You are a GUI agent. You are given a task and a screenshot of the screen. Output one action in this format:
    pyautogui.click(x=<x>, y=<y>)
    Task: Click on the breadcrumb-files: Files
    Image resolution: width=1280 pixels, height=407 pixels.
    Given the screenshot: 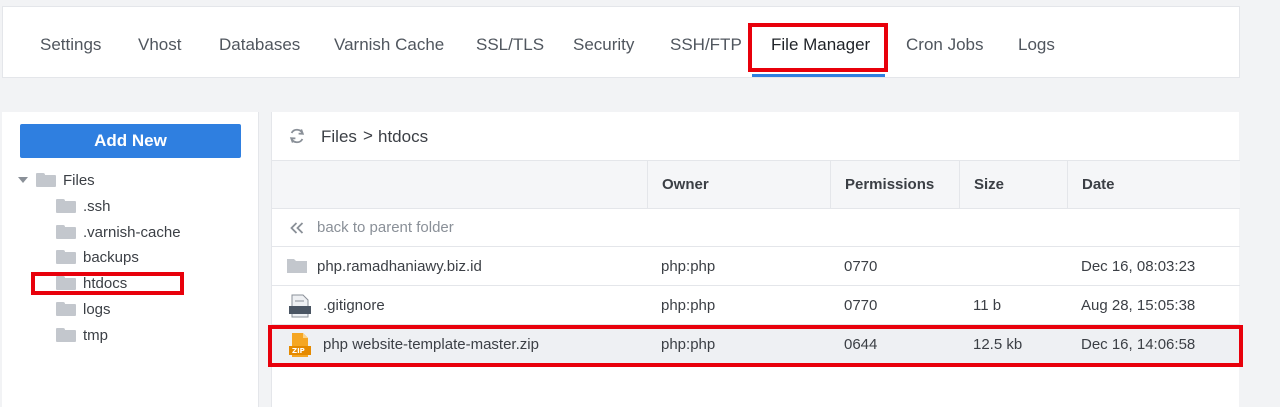 What is the action you would take?
    pyautogui.click(x=339, y=137)
    